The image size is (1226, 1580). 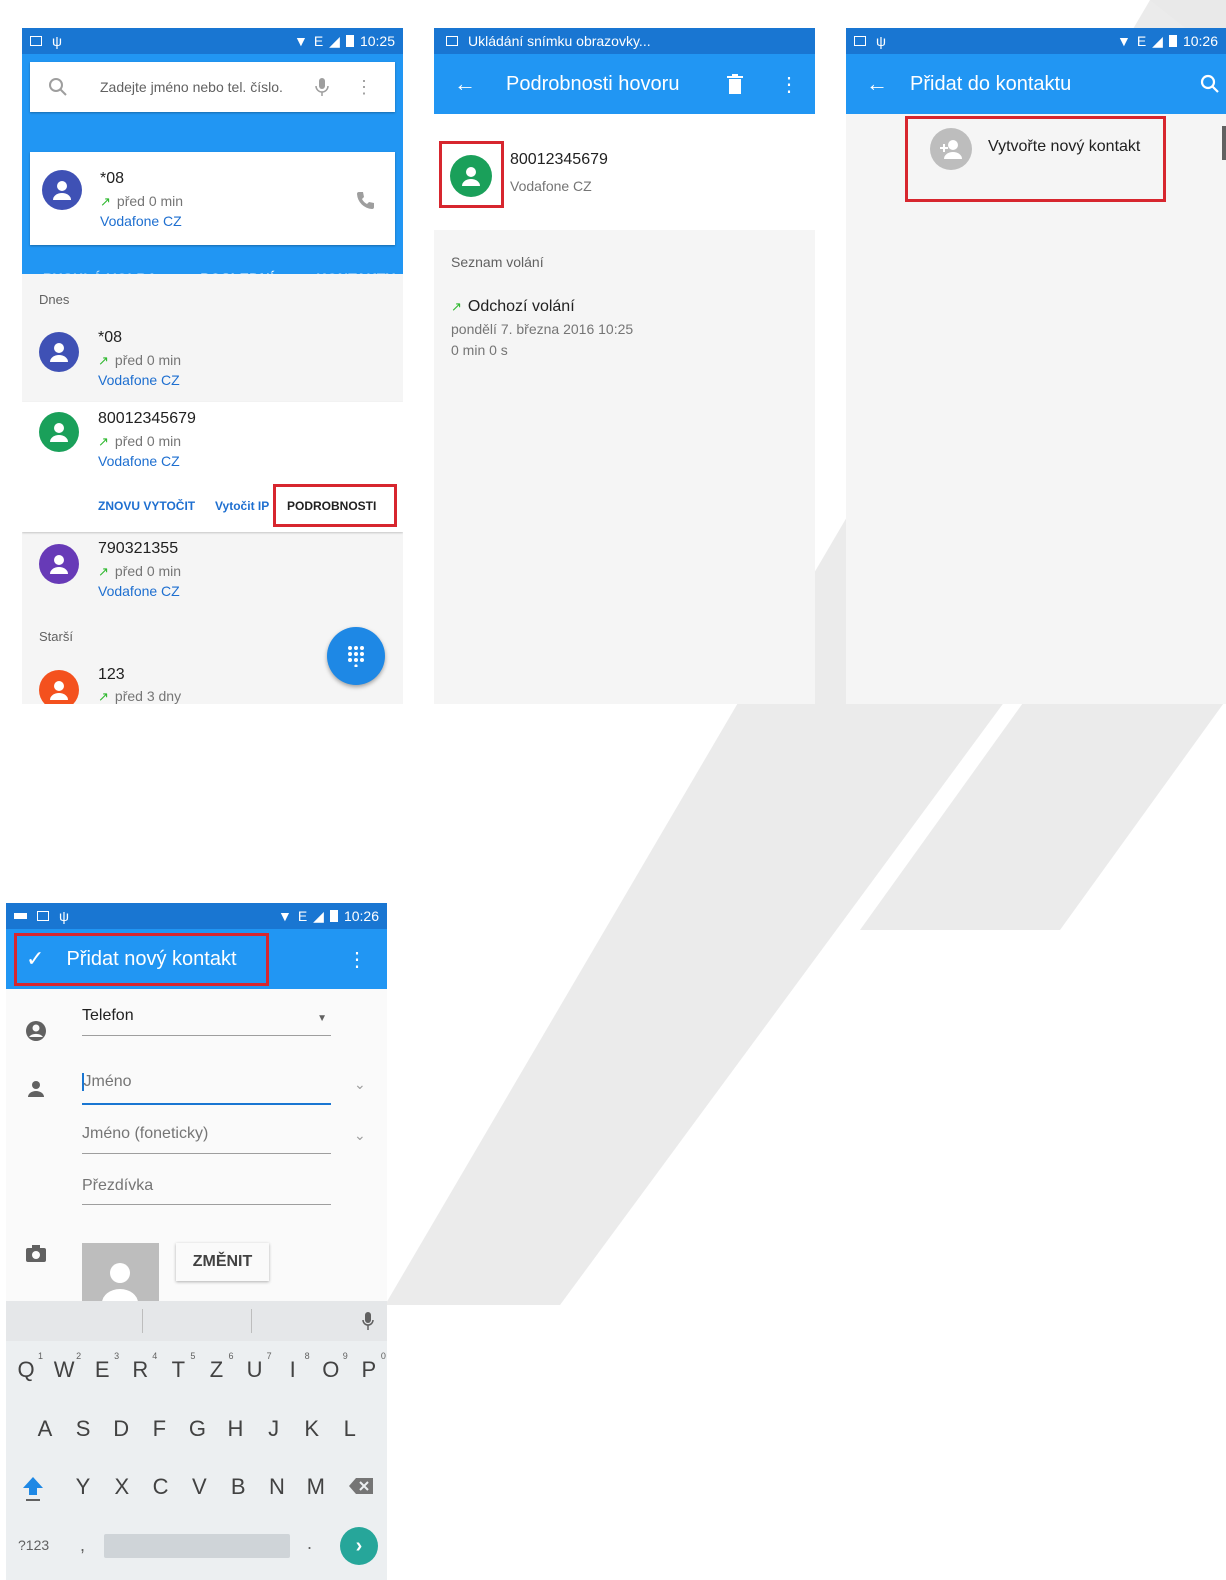 What do you see at coordinates (206, 1191) in the screenshot?
I see `nickname-field: Přezdívka` at bounding box center [206, 1191].